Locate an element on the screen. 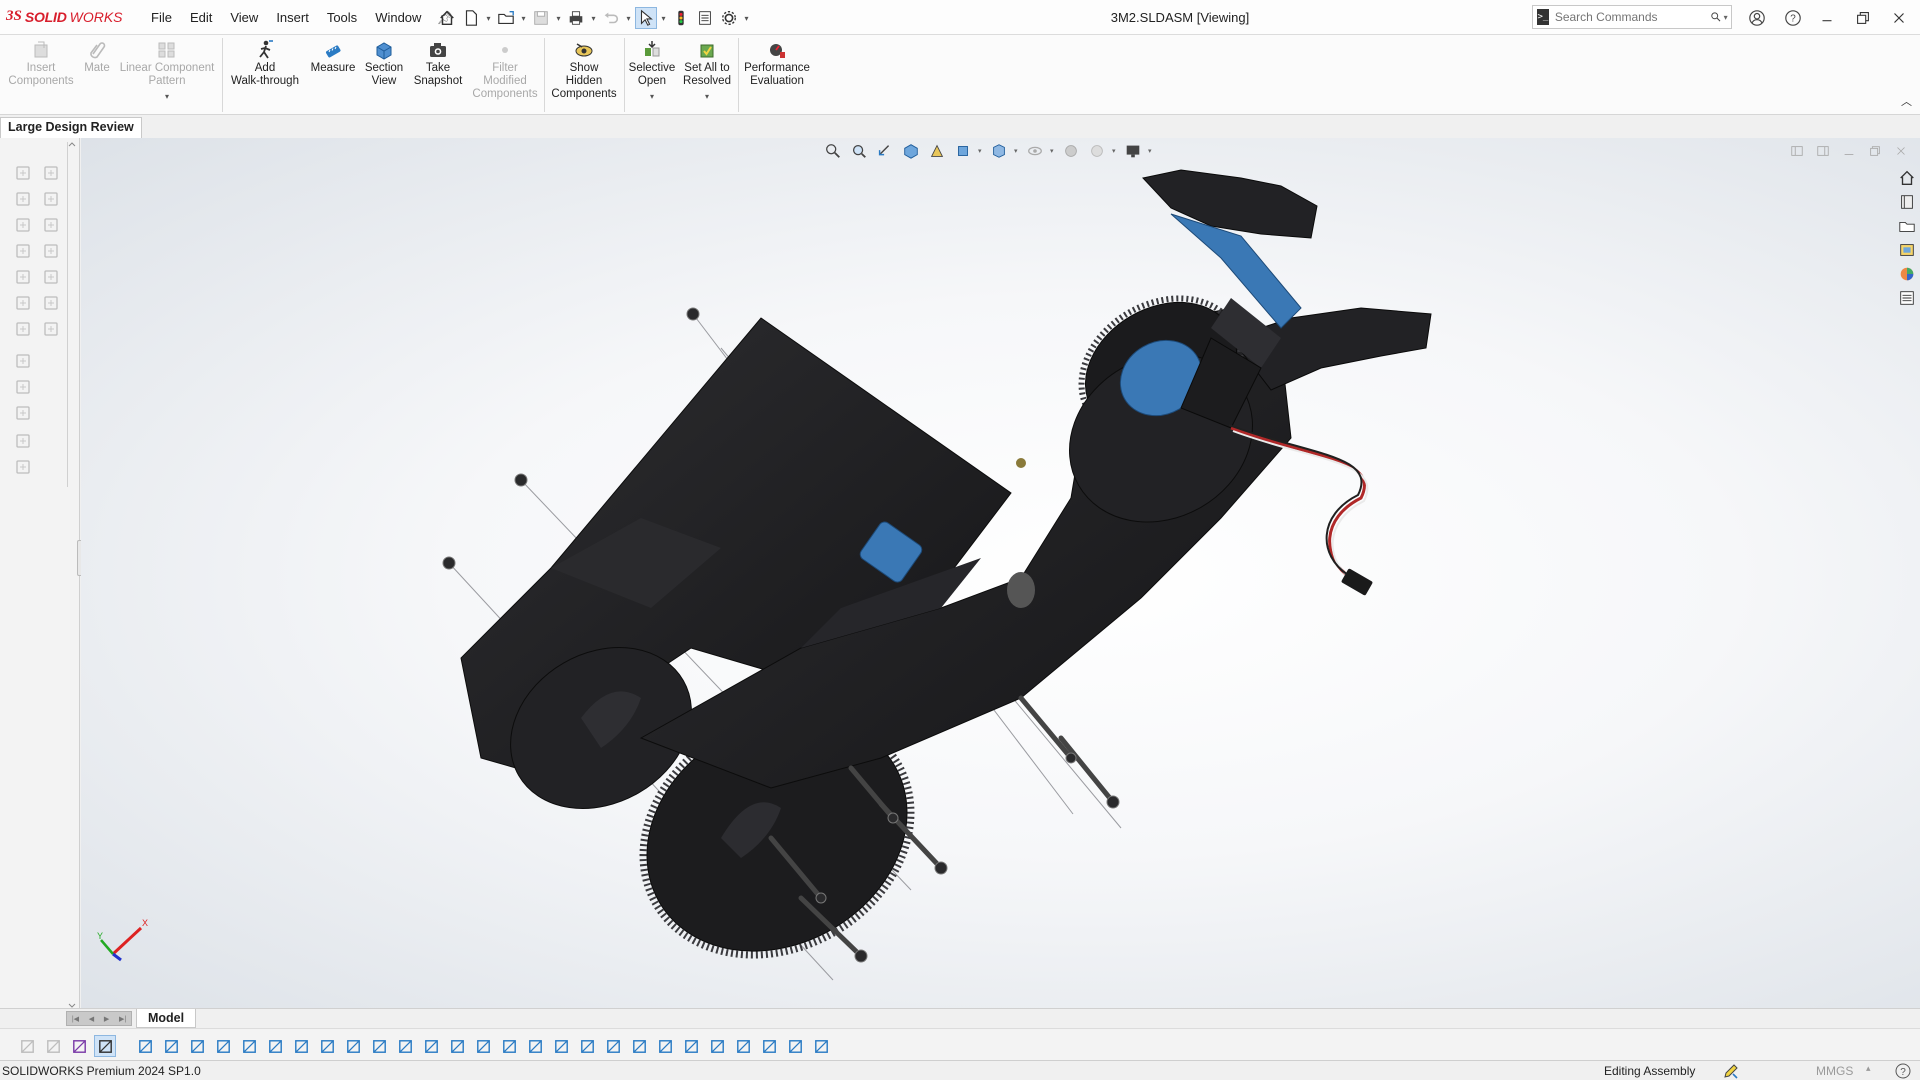  user-account-icon is located at coordinates (1757, 18).